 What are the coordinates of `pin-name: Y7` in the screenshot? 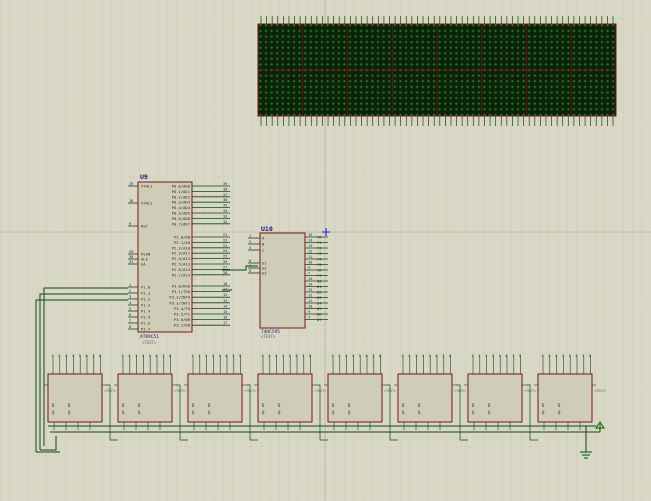 It's located at (319, 275).